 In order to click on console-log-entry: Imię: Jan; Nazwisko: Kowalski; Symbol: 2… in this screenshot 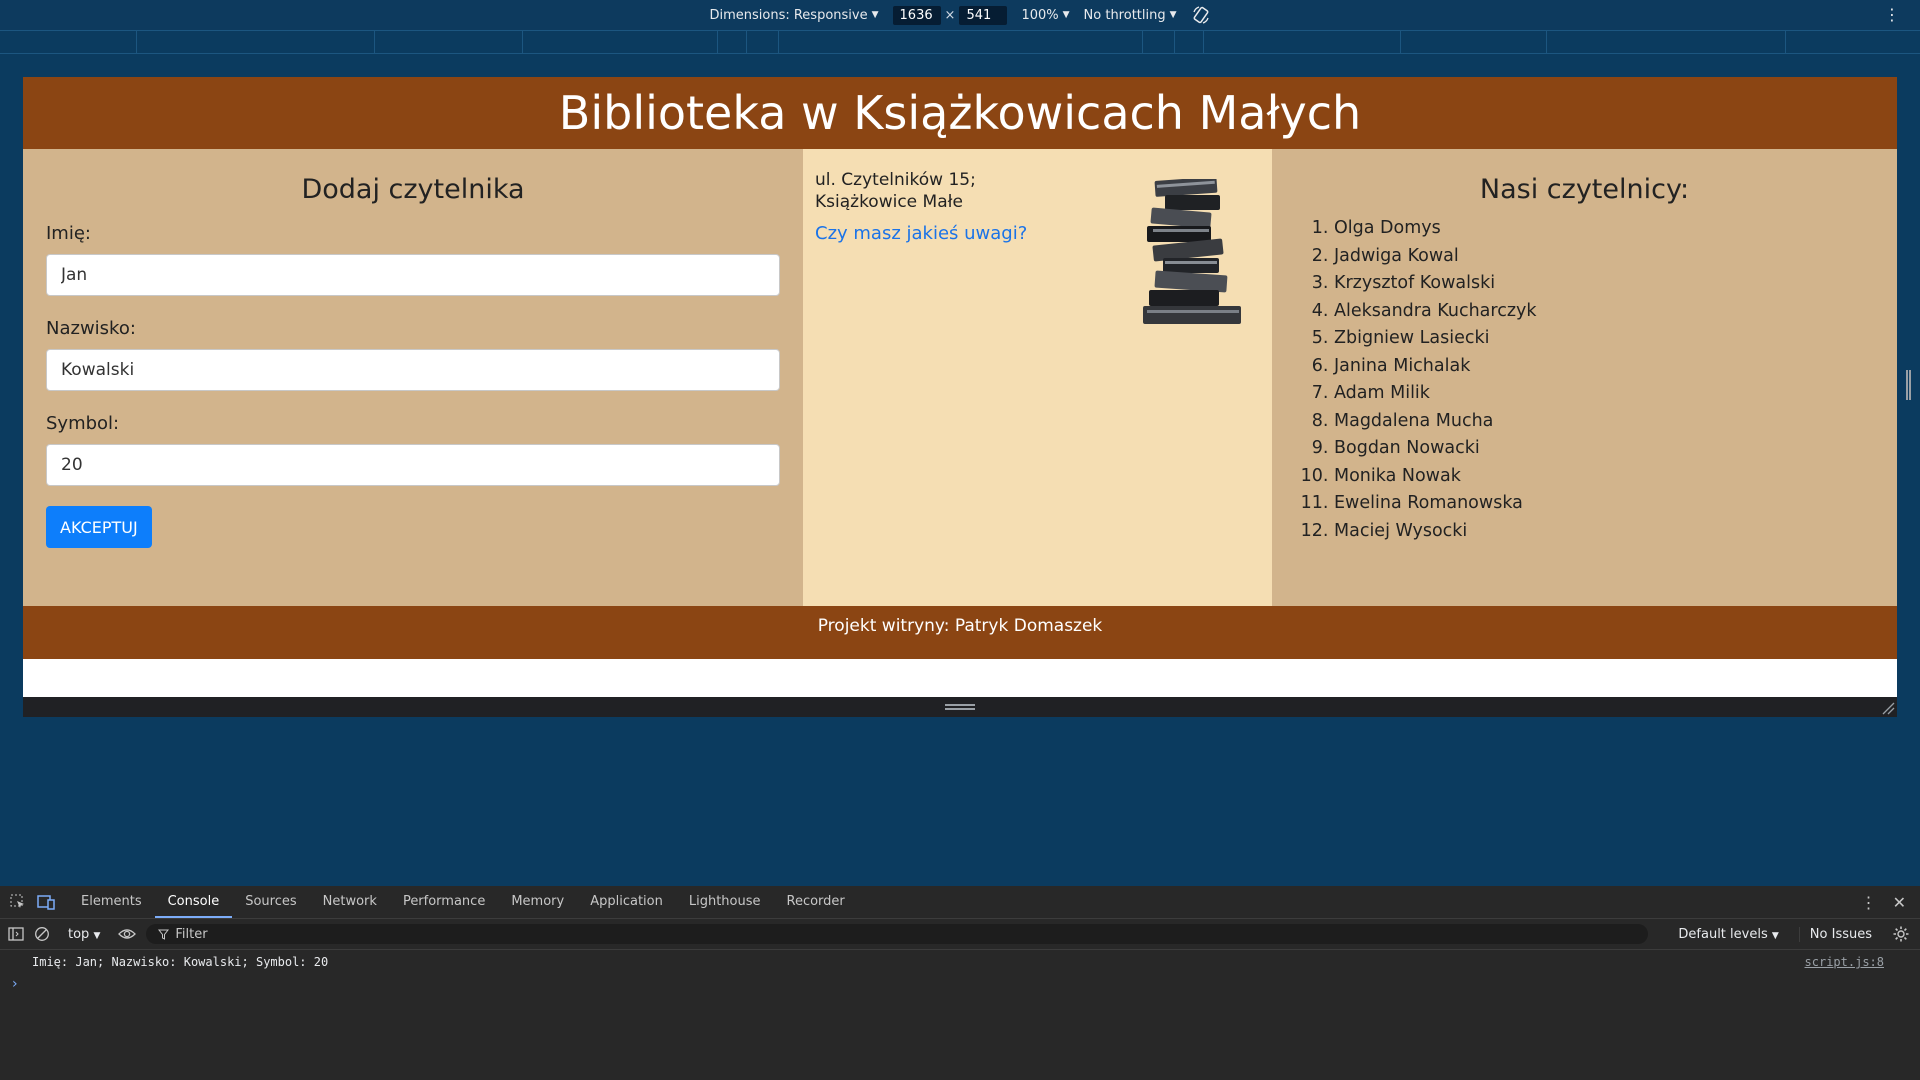, I will do `click(960, 962)`.